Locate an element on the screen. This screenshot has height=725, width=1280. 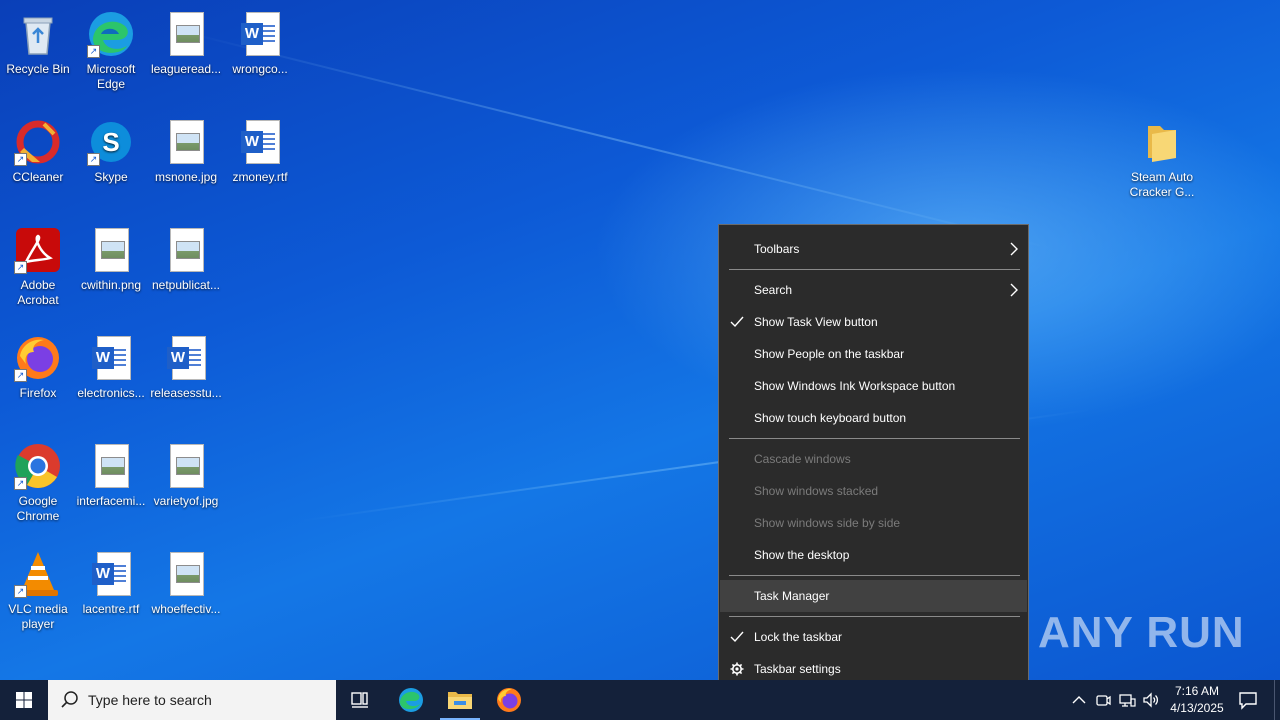
desktop-icon-firefox: ↗ Firefox is located at coordinates (38, 364).